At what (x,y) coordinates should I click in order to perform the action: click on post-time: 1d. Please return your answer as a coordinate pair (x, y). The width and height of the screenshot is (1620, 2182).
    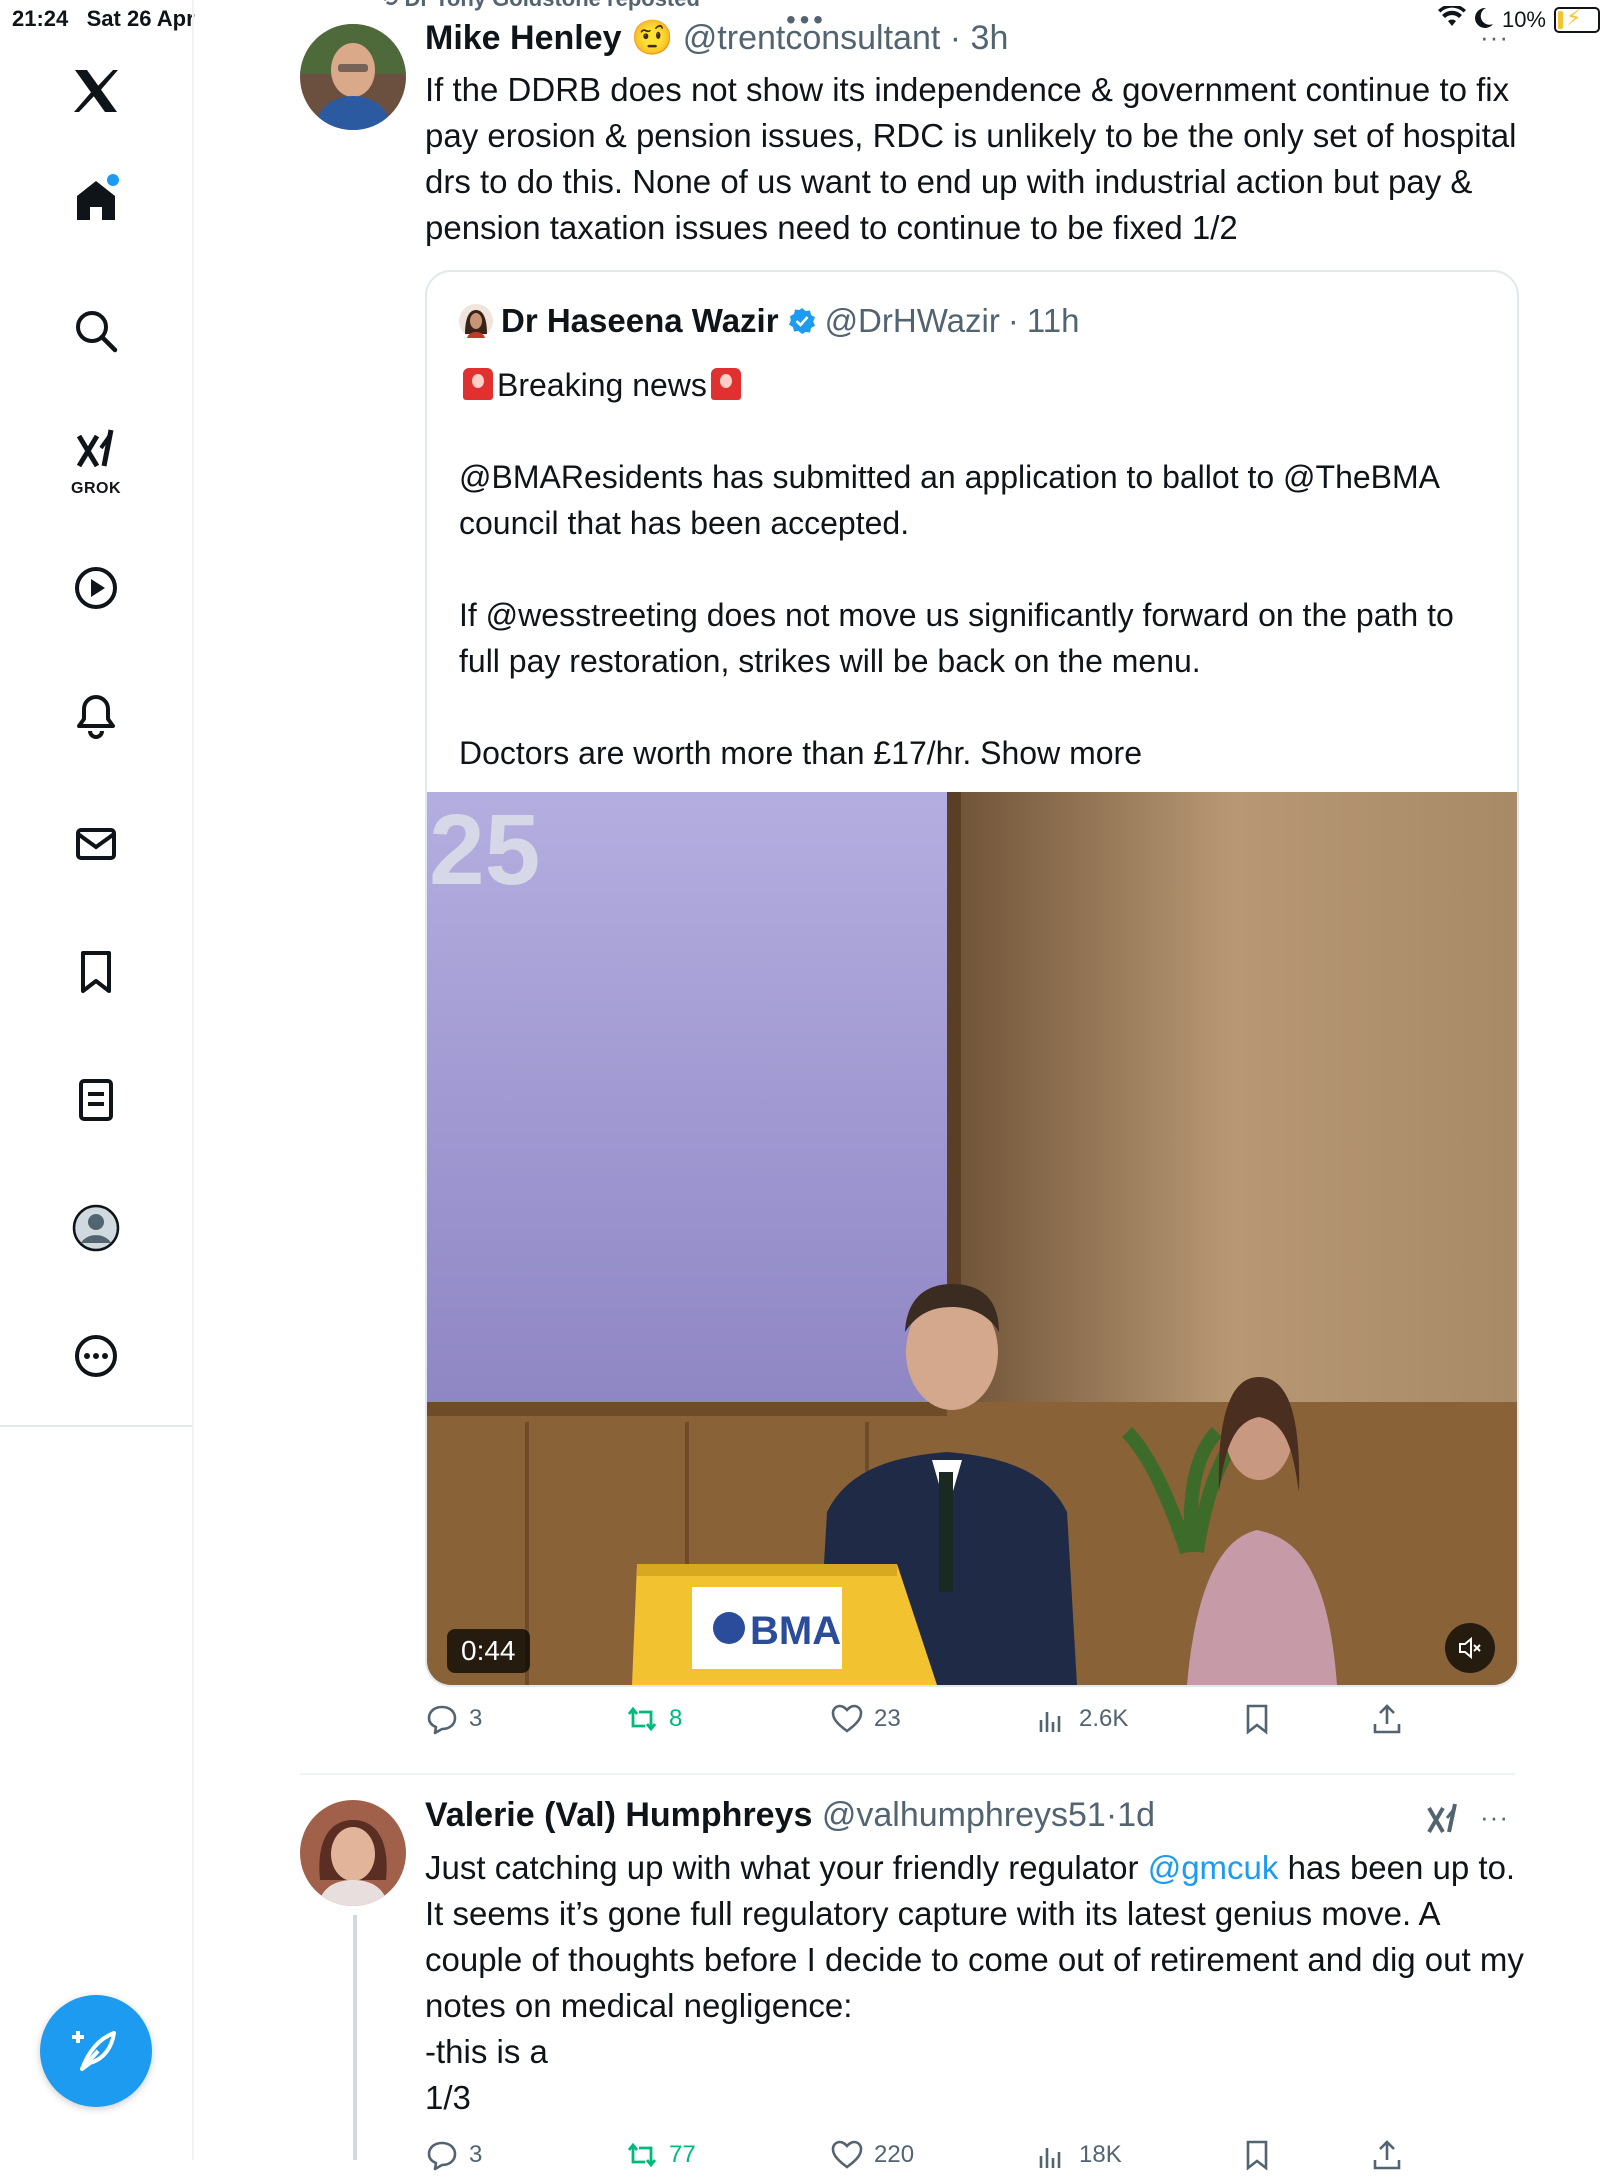
    Looking at the image, I should click on (1136, 1815).